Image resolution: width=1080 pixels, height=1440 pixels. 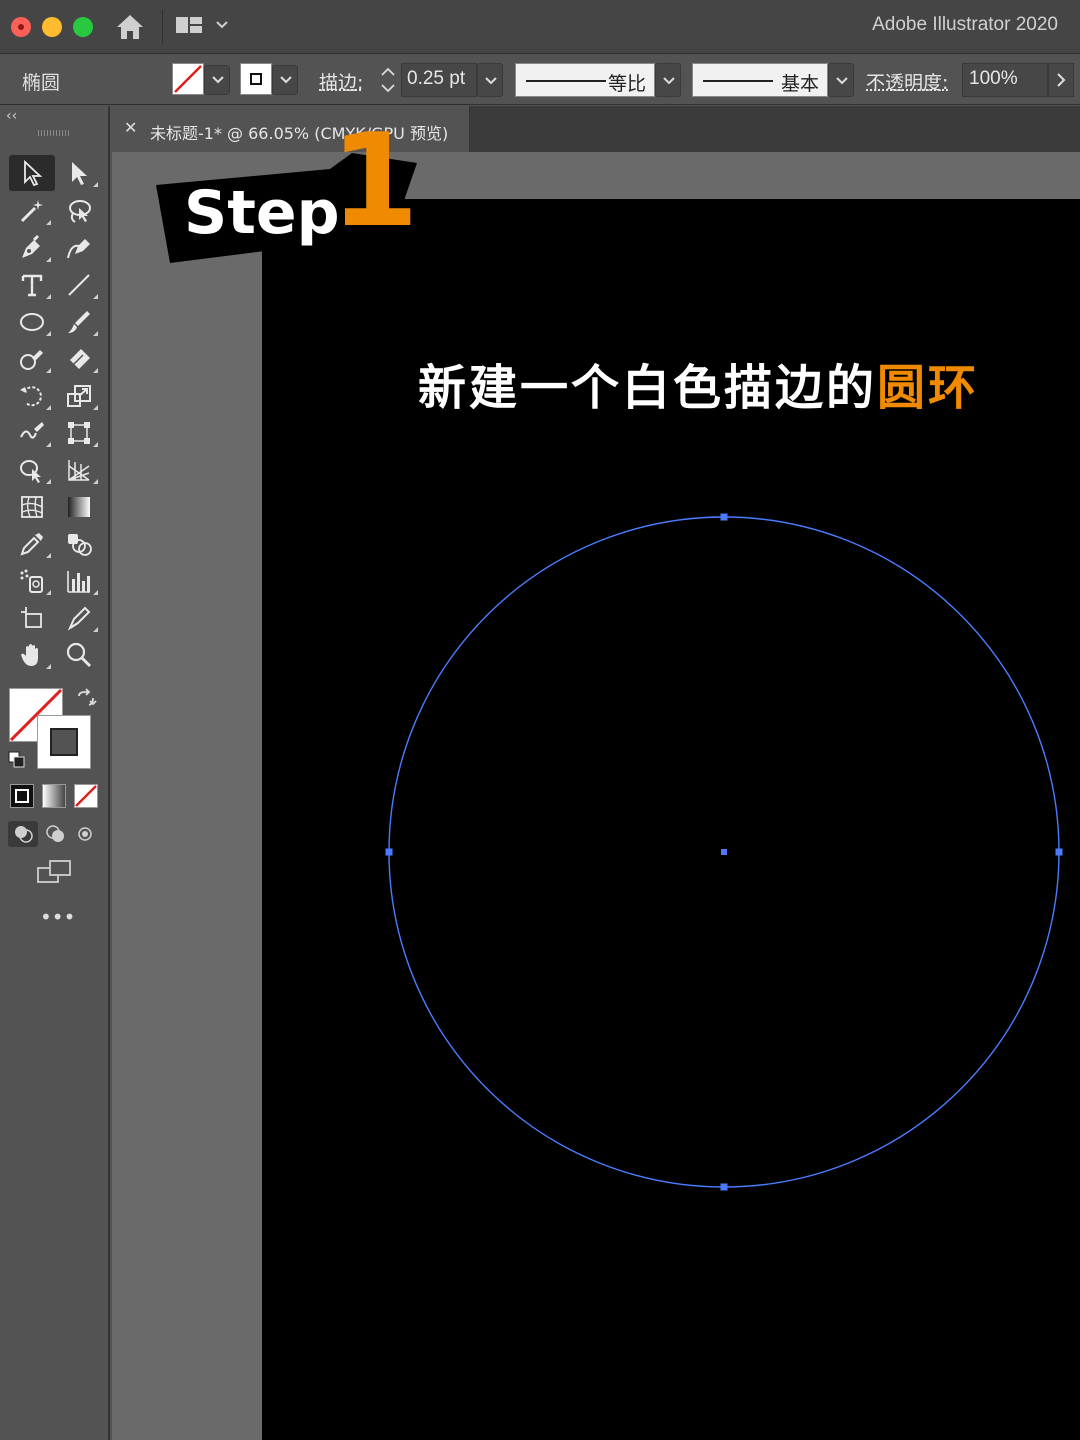 I want to click on tools-panel: ‹‹ •••, so click(x=55, y=773).